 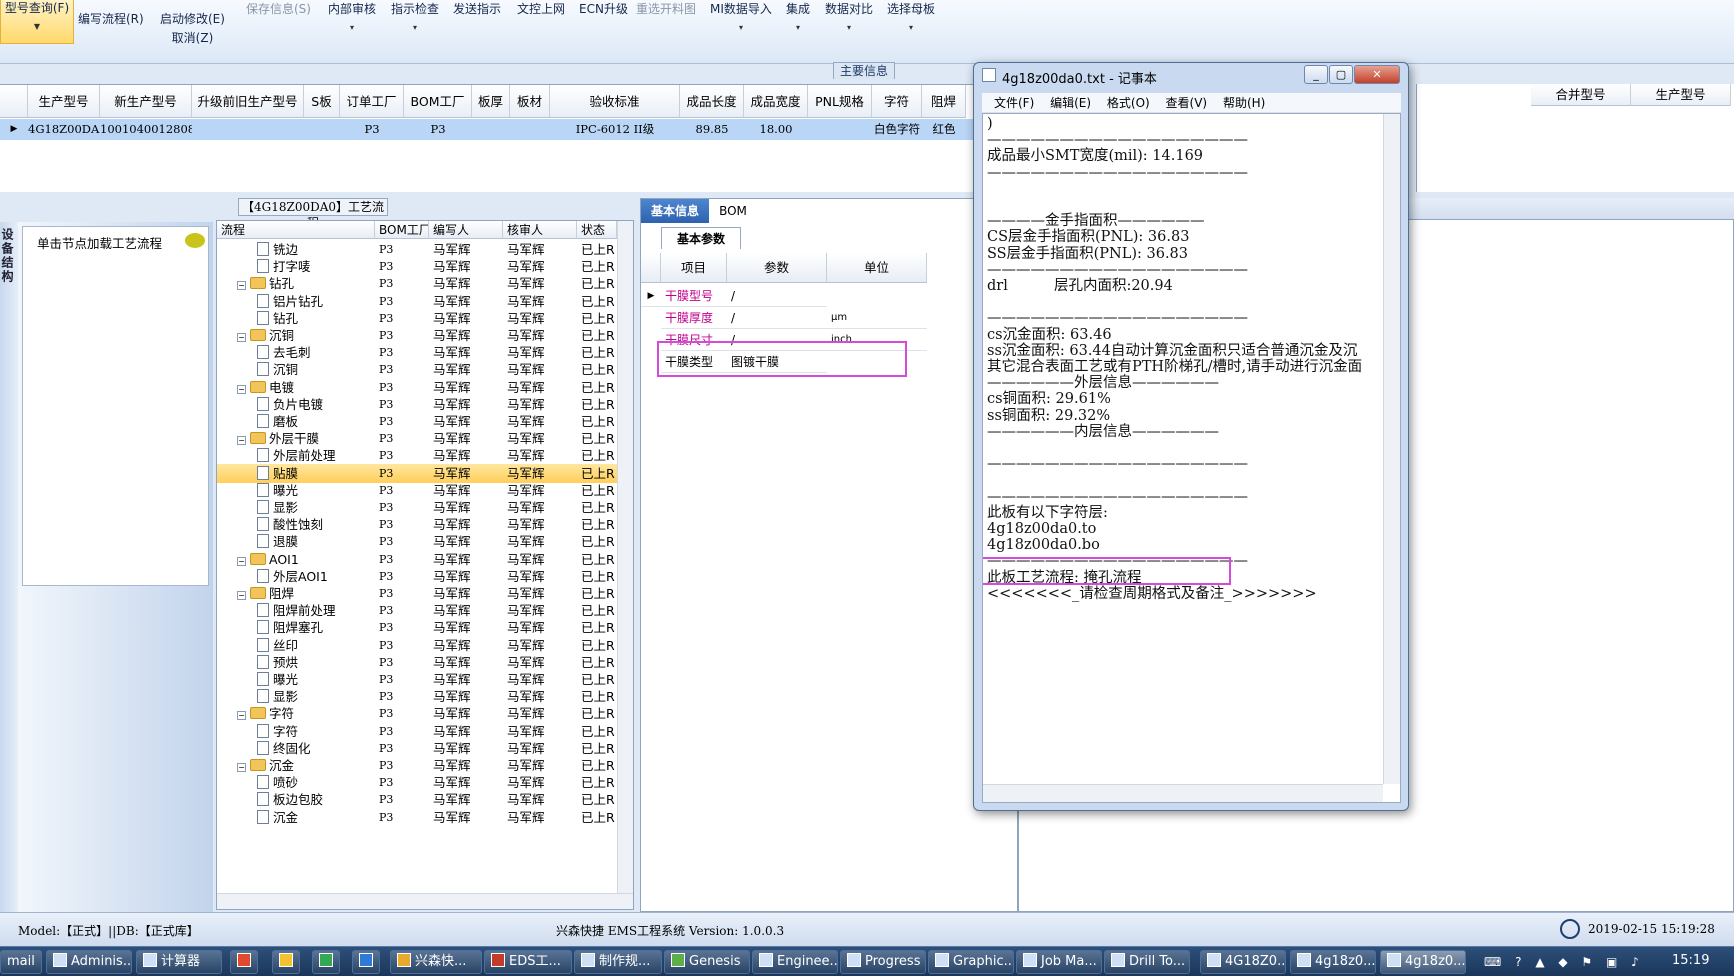 What do you see at coordinates (322, 101) in the screenshot?
I see `col-header: S板` at bounding box center [322, 101].